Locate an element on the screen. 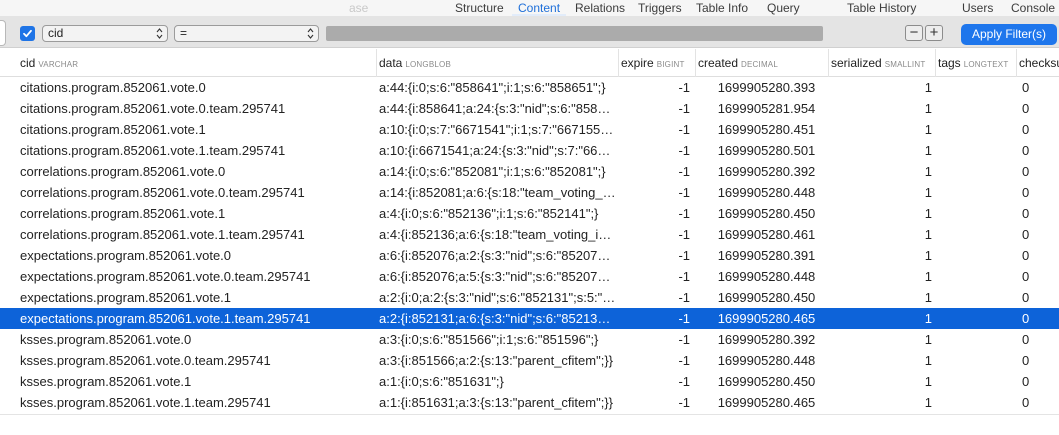 Image resolution: width=1059 pixels, height=435 pixels. tab-database: ase is located at coordinates (358, 8).